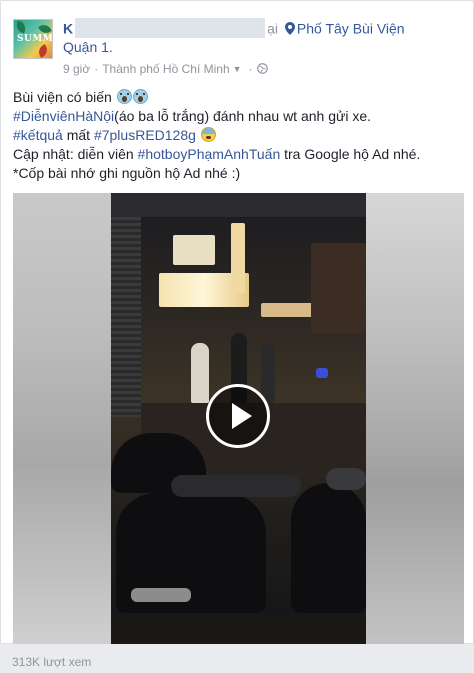 This screenshot has height=673, width=474. What do you see at coordinates (350, 154) in the screenshot?
I see `message-text: tra Google hộ Ad nhé.` at bounding box center [350, 154].